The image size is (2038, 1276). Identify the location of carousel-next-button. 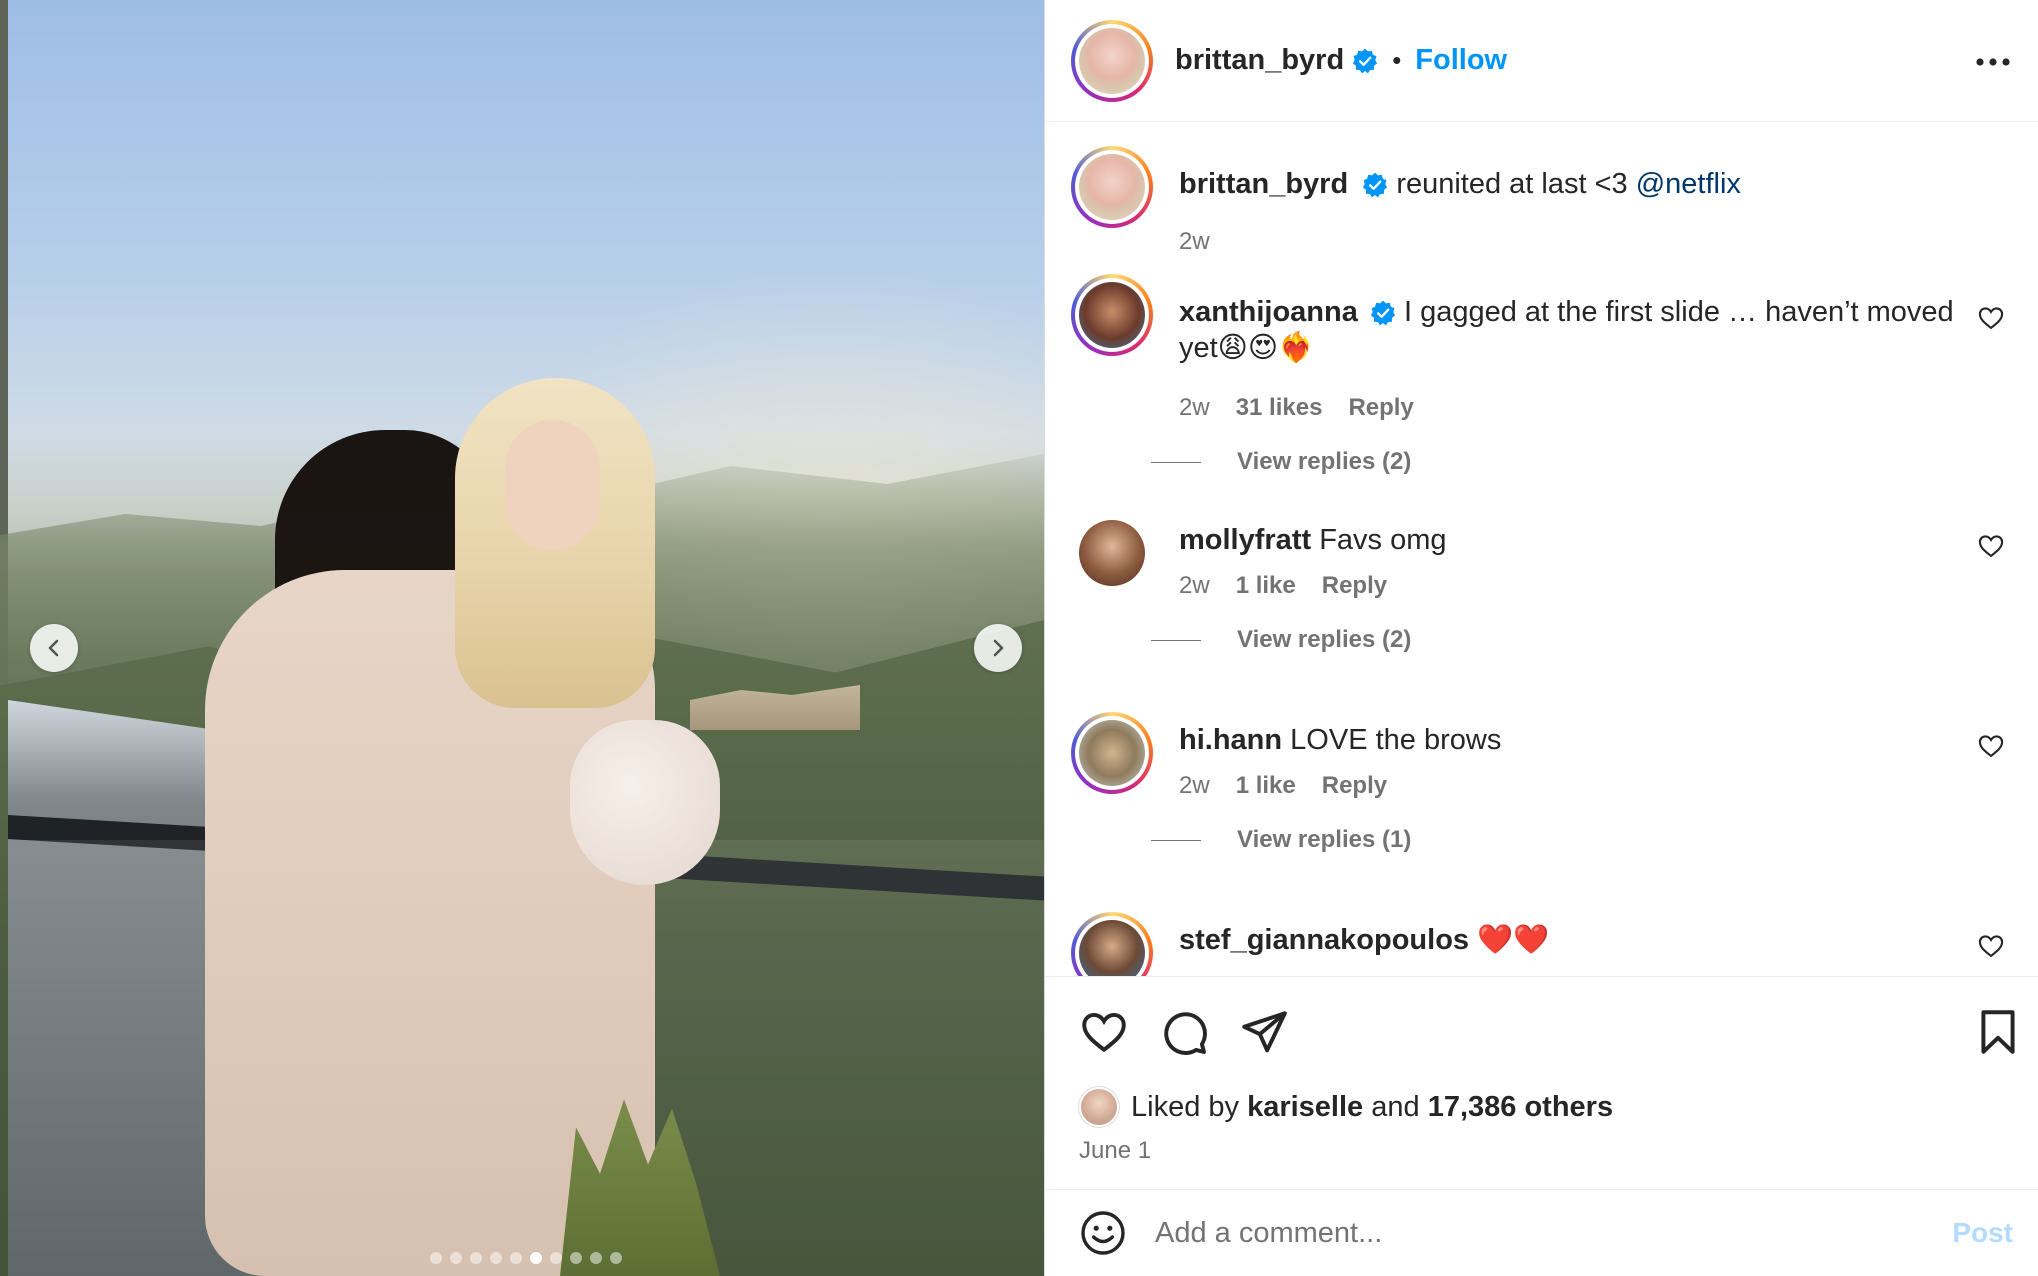
(998, 648).